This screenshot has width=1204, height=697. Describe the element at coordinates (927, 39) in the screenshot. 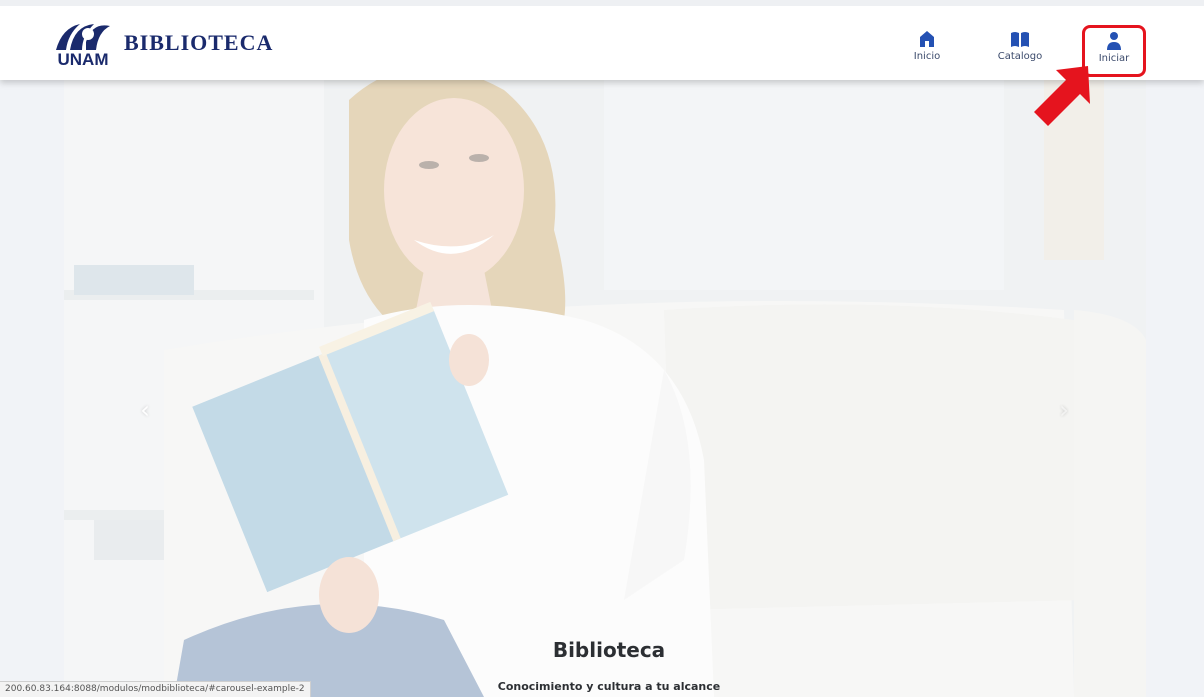

I see `home-icon` at that location.